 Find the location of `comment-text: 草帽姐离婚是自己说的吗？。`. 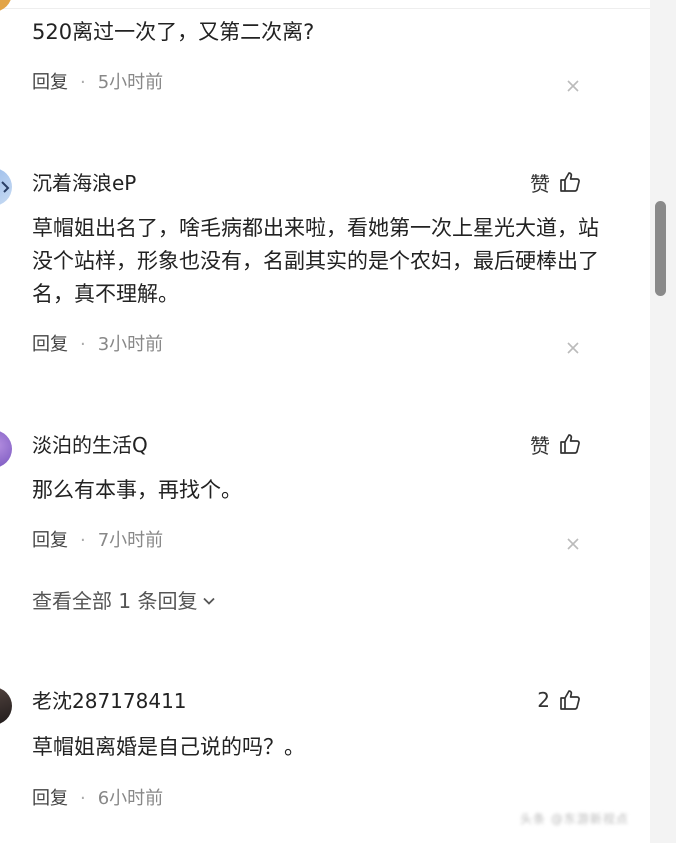

comment-text: 草帽姐离婚是自己说的吗？。 is located at coordinates (168, 747).